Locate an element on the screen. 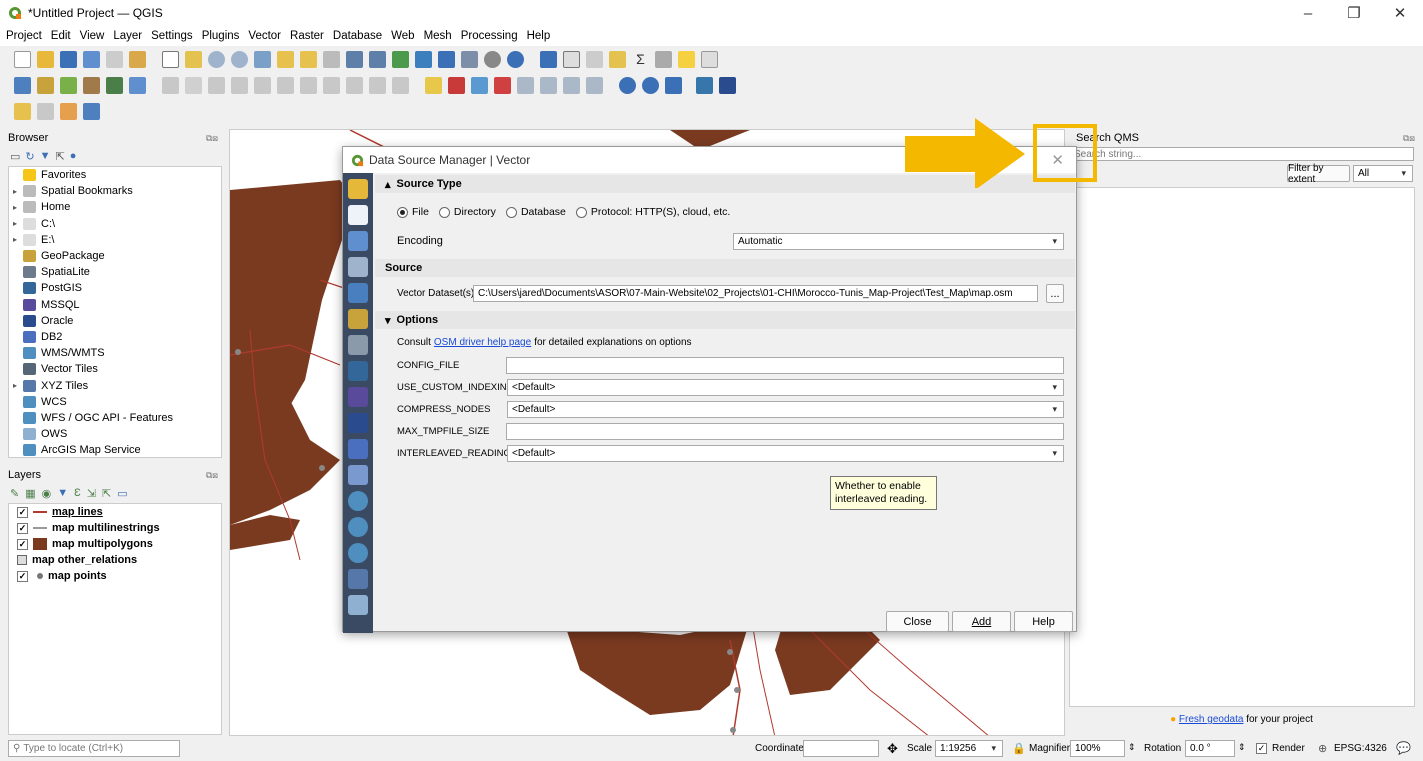  label-move-icon is located at coordinates (502, 85).